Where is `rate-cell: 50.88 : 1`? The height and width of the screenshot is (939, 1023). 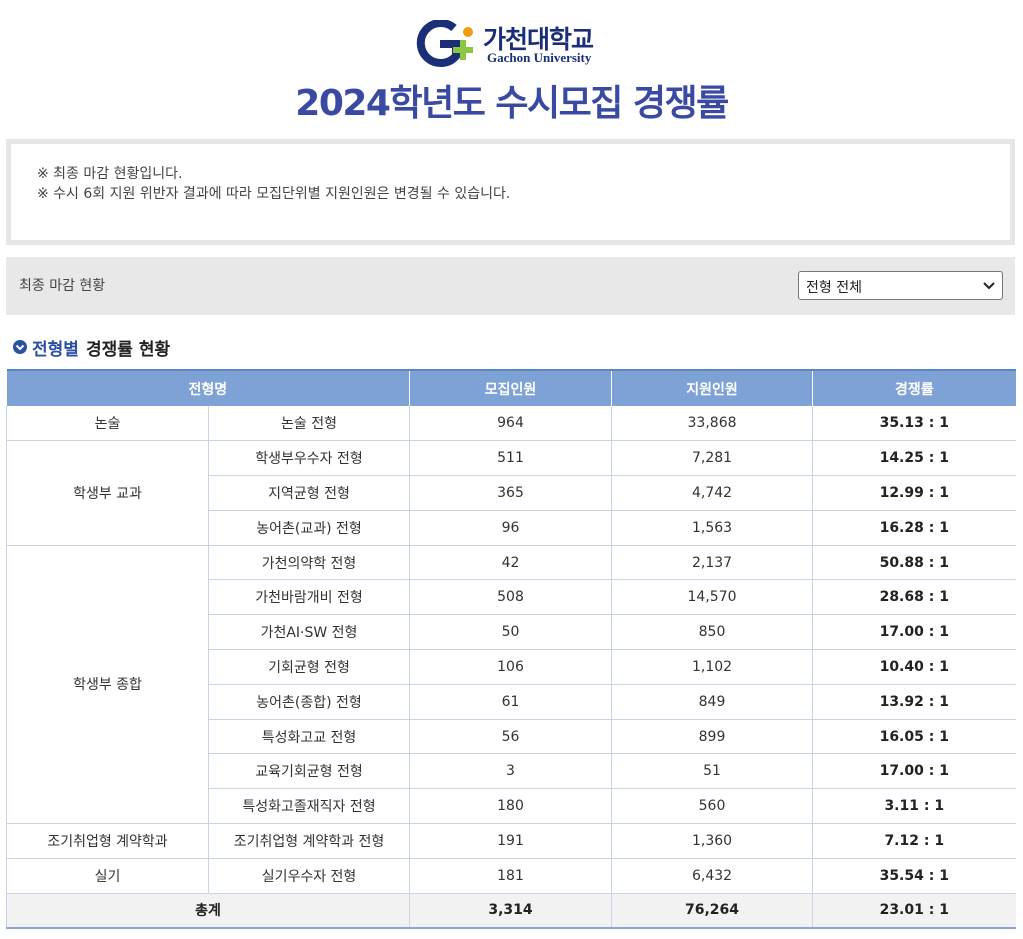
rate-cell: 50.88 : 1 is located at coordinates (914, 563).